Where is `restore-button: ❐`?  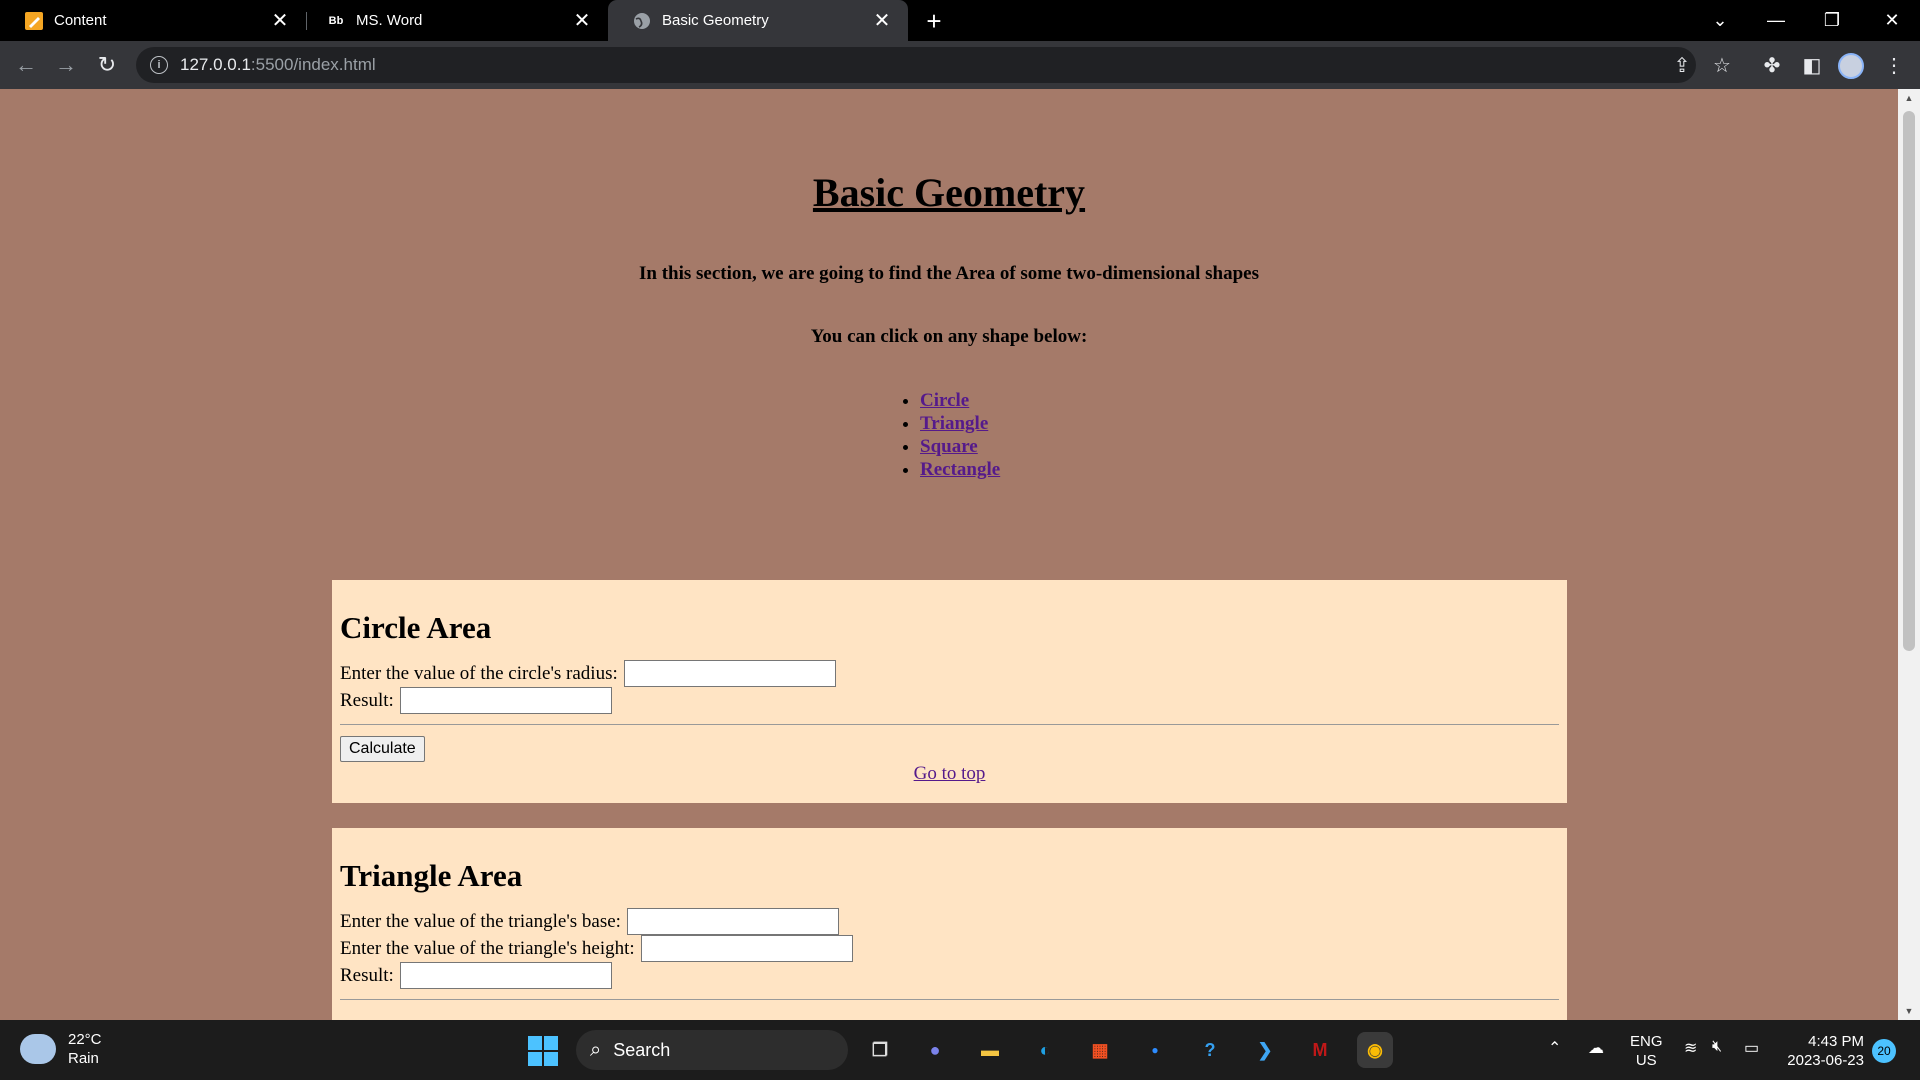
restore-button: ❐ is located at coordinates (1832, 20).